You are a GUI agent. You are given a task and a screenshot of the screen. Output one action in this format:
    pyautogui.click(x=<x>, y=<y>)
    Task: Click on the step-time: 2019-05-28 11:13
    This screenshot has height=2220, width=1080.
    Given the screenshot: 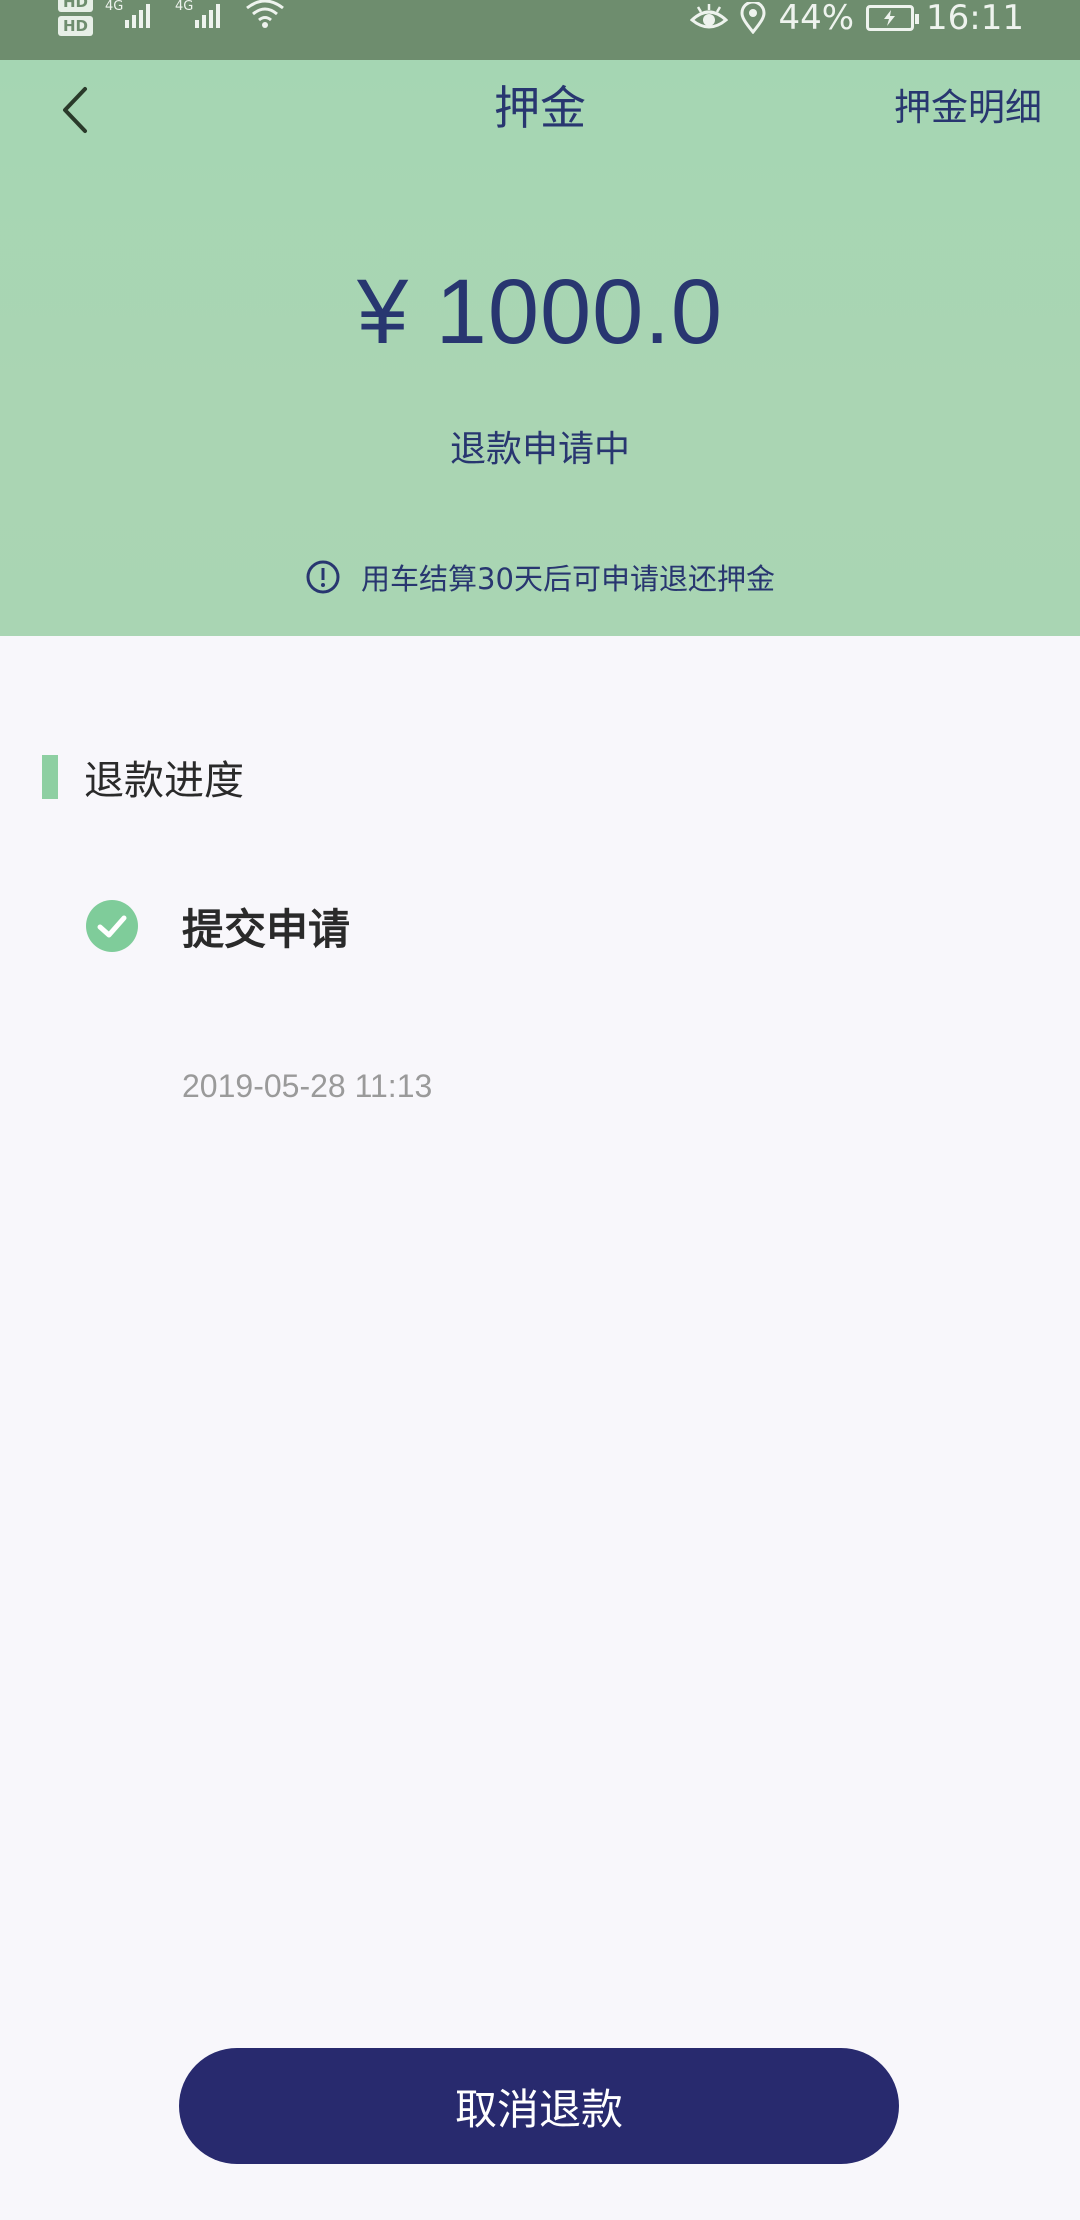 What is the action you would take?
    pyautogui.click(x=307, y=1086)
    